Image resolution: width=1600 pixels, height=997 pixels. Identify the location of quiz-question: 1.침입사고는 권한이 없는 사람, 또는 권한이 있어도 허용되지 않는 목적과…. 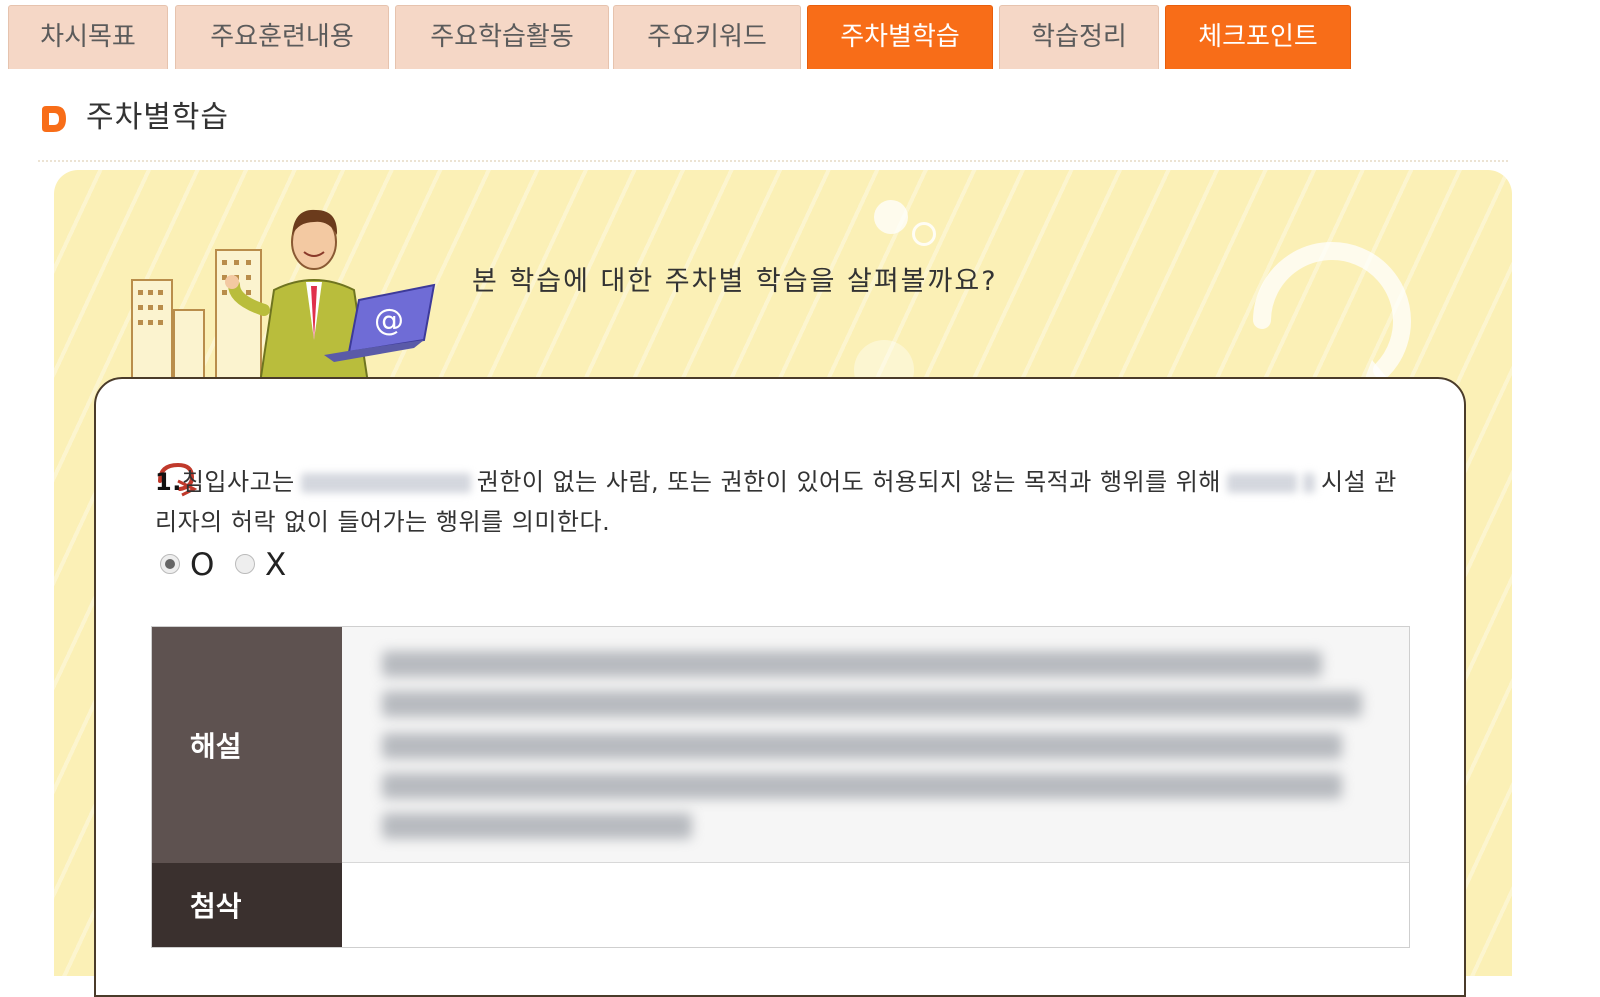
(785, 502).